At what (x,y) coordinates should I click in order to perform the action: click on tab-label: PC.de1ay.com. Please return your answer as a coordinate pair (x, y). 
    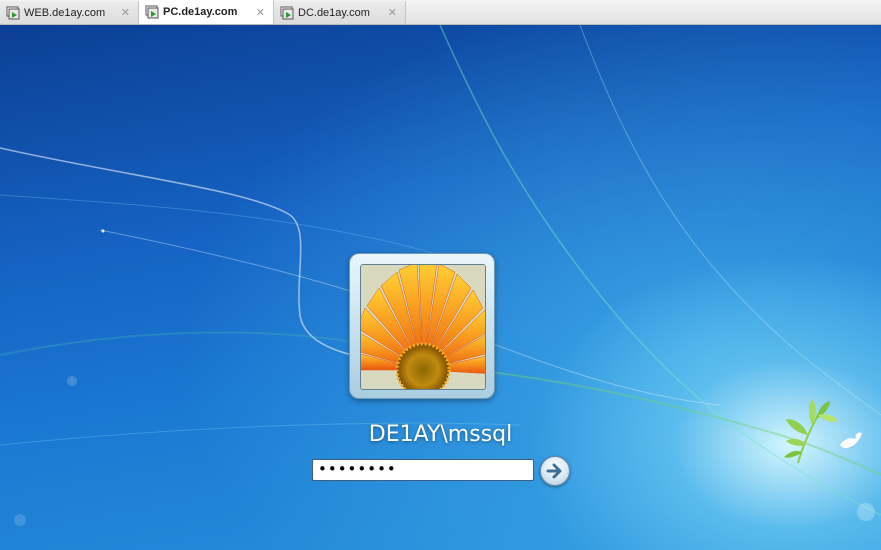
    Looking at the image, I should click on (200, 12).